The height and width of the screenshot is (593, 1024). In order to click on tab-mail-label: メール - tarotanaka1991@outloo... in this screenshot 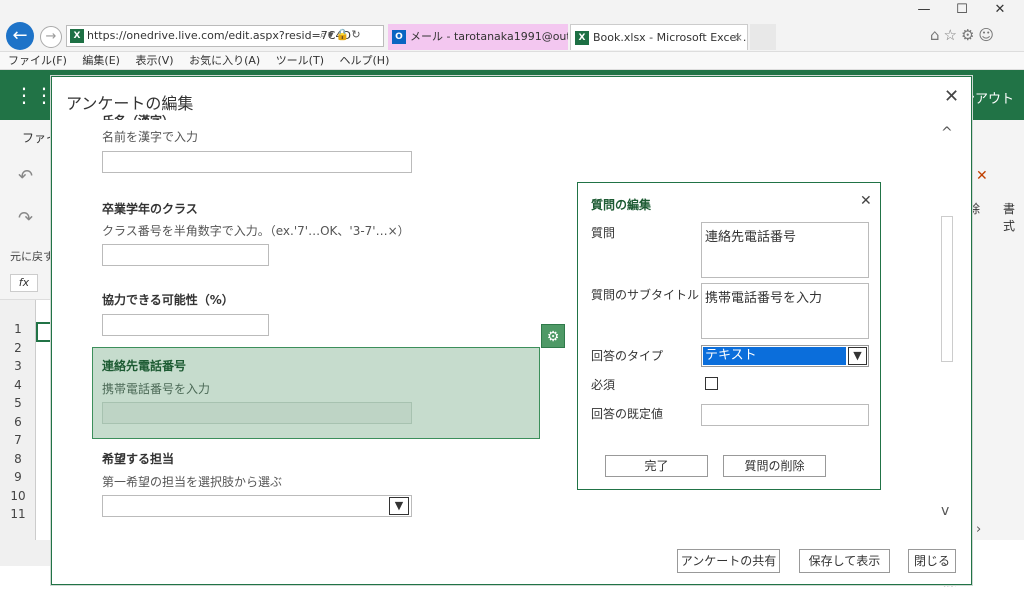, I will do `click(489, 36)`.